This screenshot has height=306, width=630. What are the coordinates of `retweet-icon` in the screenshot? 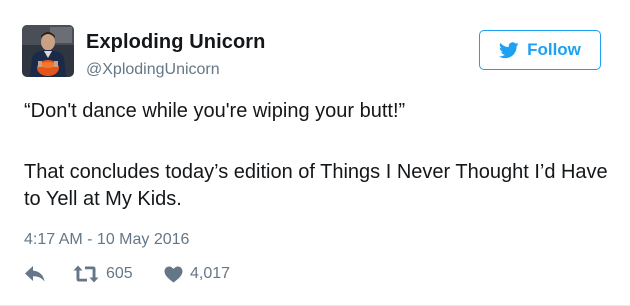 It's located at (86, 274).